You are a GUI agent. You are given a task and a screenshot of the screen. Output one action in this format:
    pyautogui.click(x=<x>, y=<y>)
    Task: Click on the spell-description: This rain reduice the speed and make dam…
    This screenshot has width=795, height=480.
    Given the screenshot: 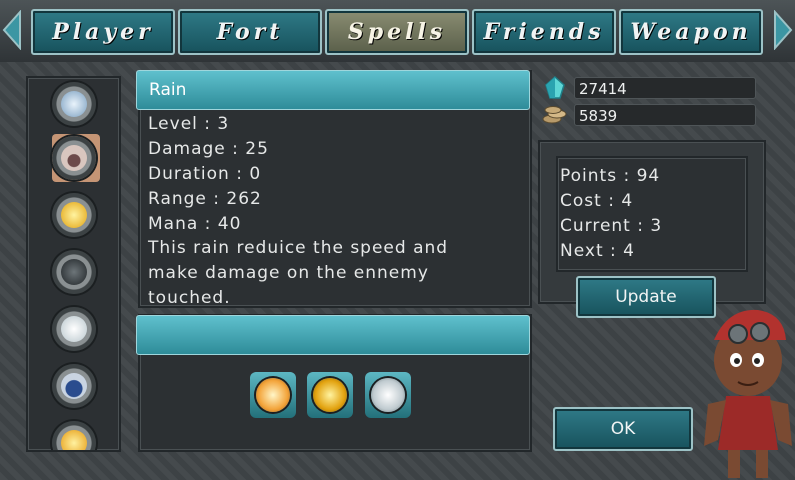 What is the action you would take?
    pyautogui.click(x=298, y=273)
    